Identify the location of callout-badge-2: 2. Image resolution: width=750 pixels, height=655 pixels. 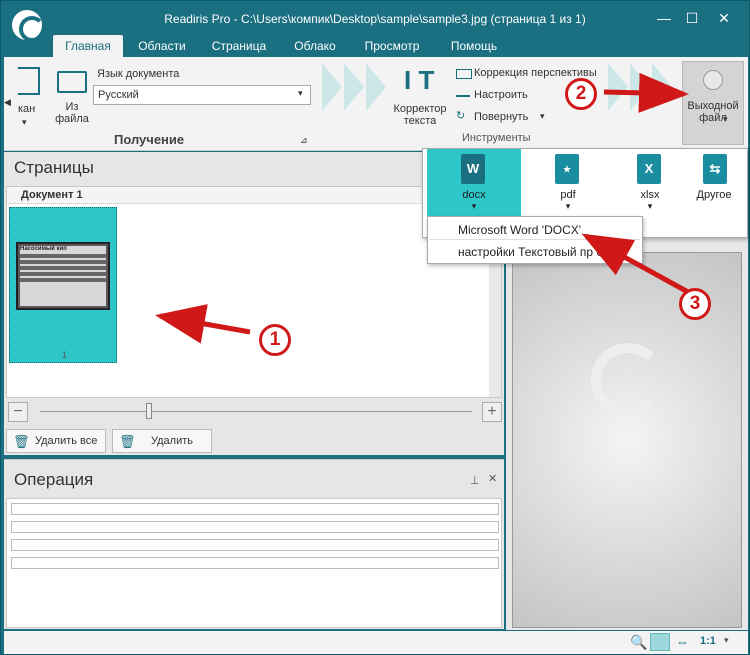
(581, 94).